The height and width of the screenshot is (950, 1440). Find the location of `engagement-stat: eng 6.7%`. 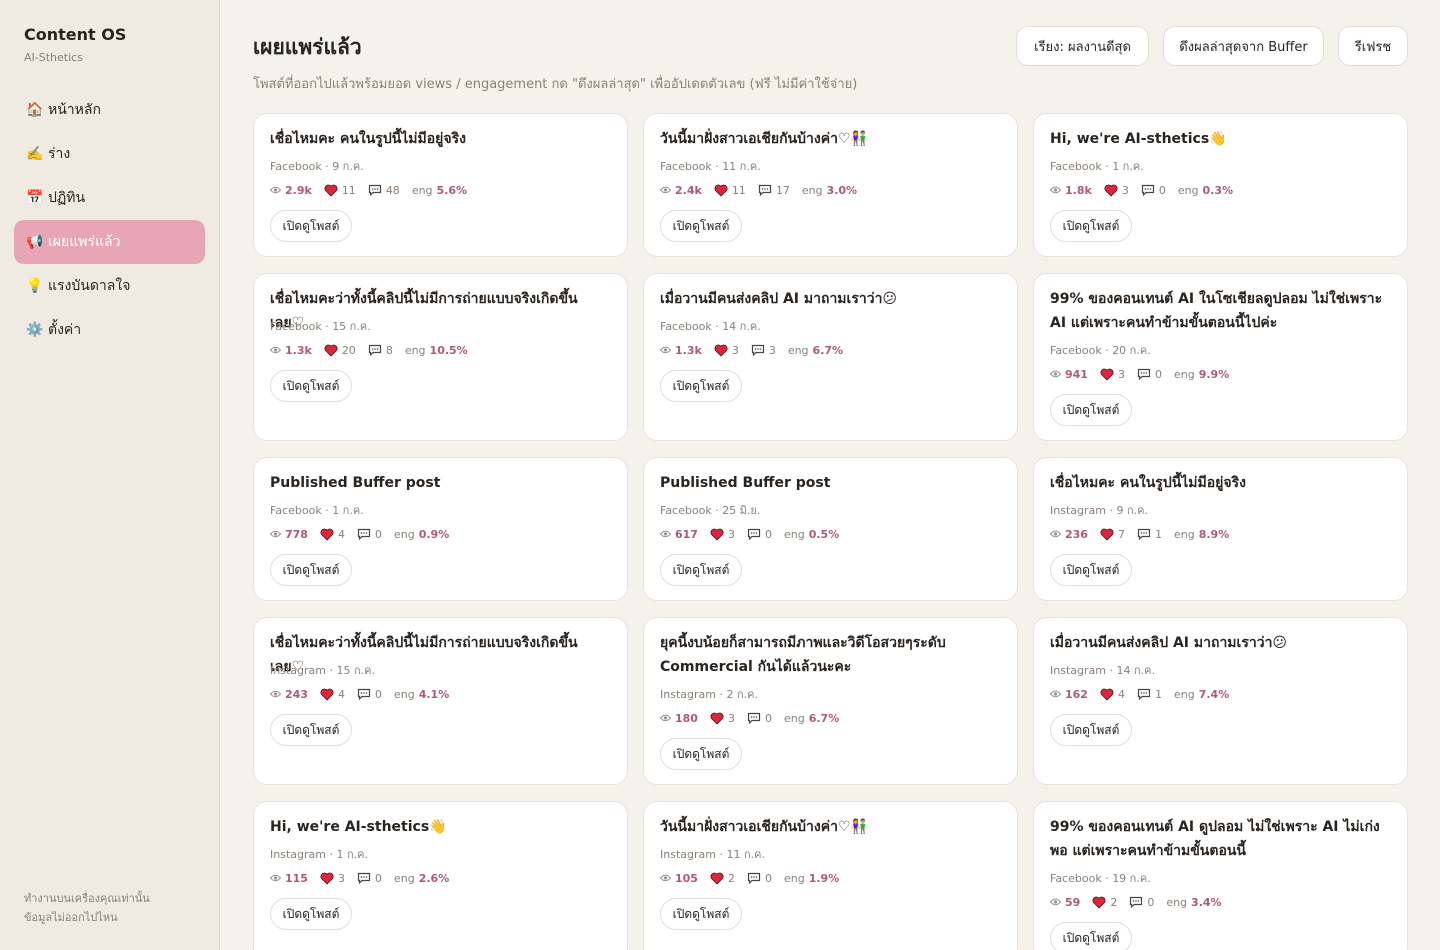

engagement-stat: eng 6.7% is located at coordinates (815, 350).